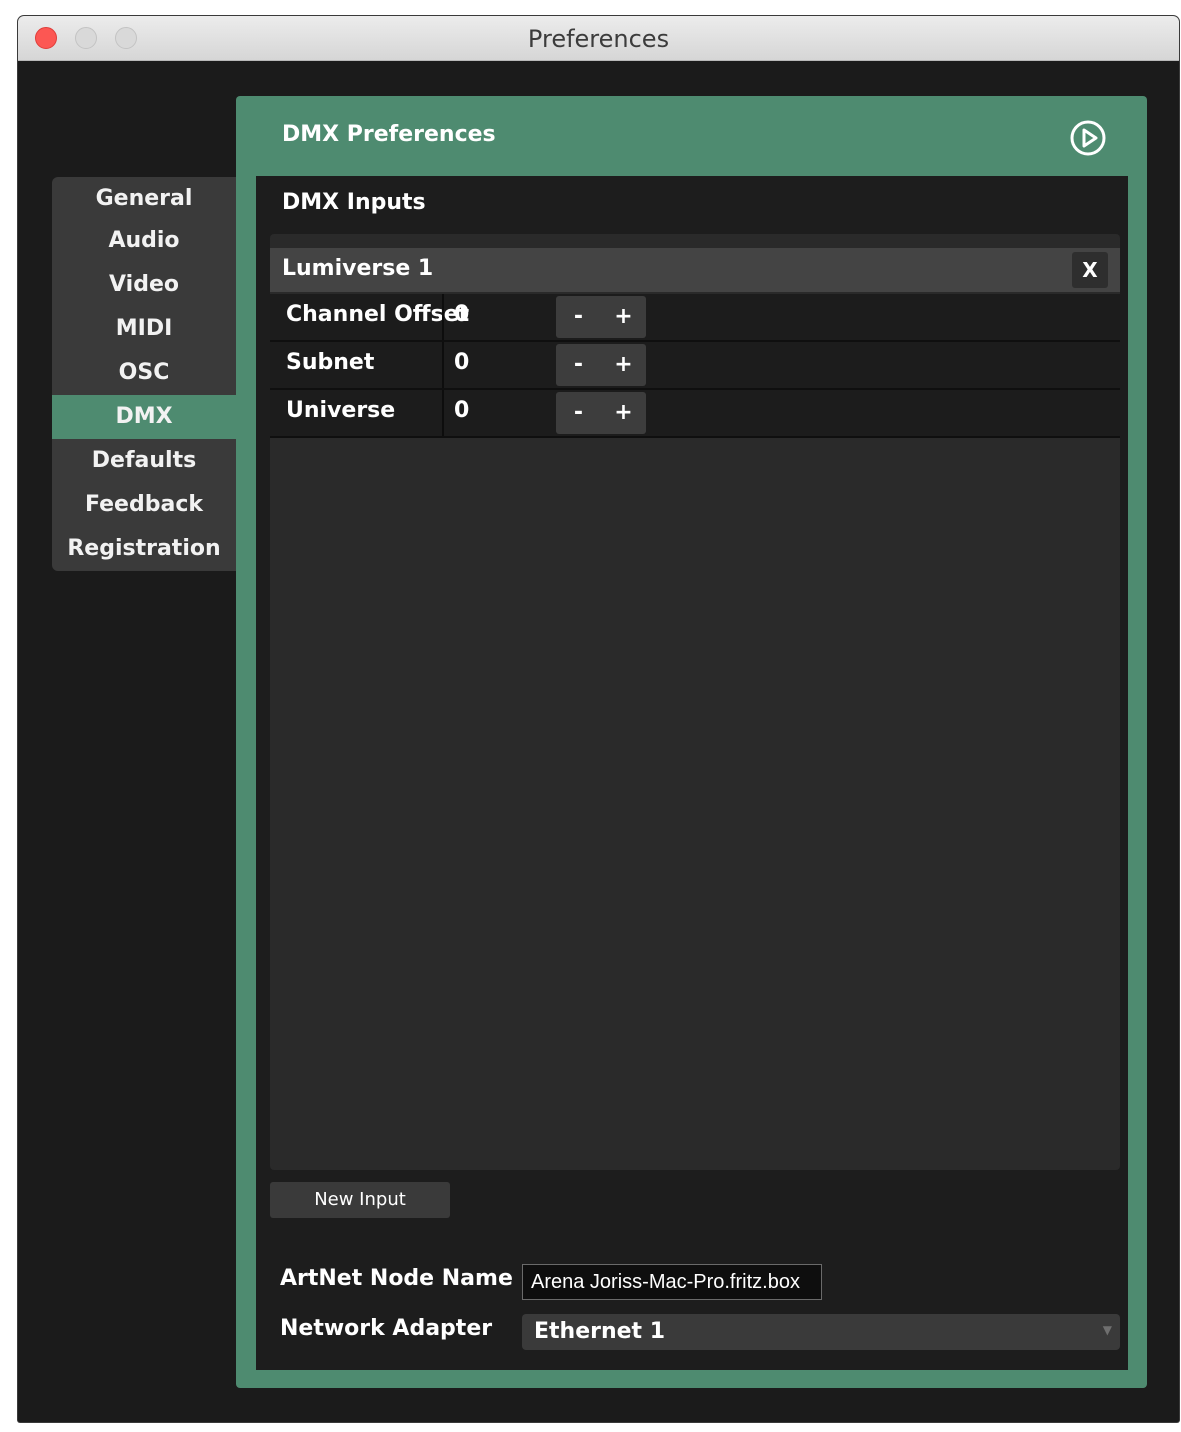 This screenshot has width=1181, height=1432. Describe the element at coordinates (144, 329) in the screenshot. I see `sidebar-item-midi: MIDI` at that location.